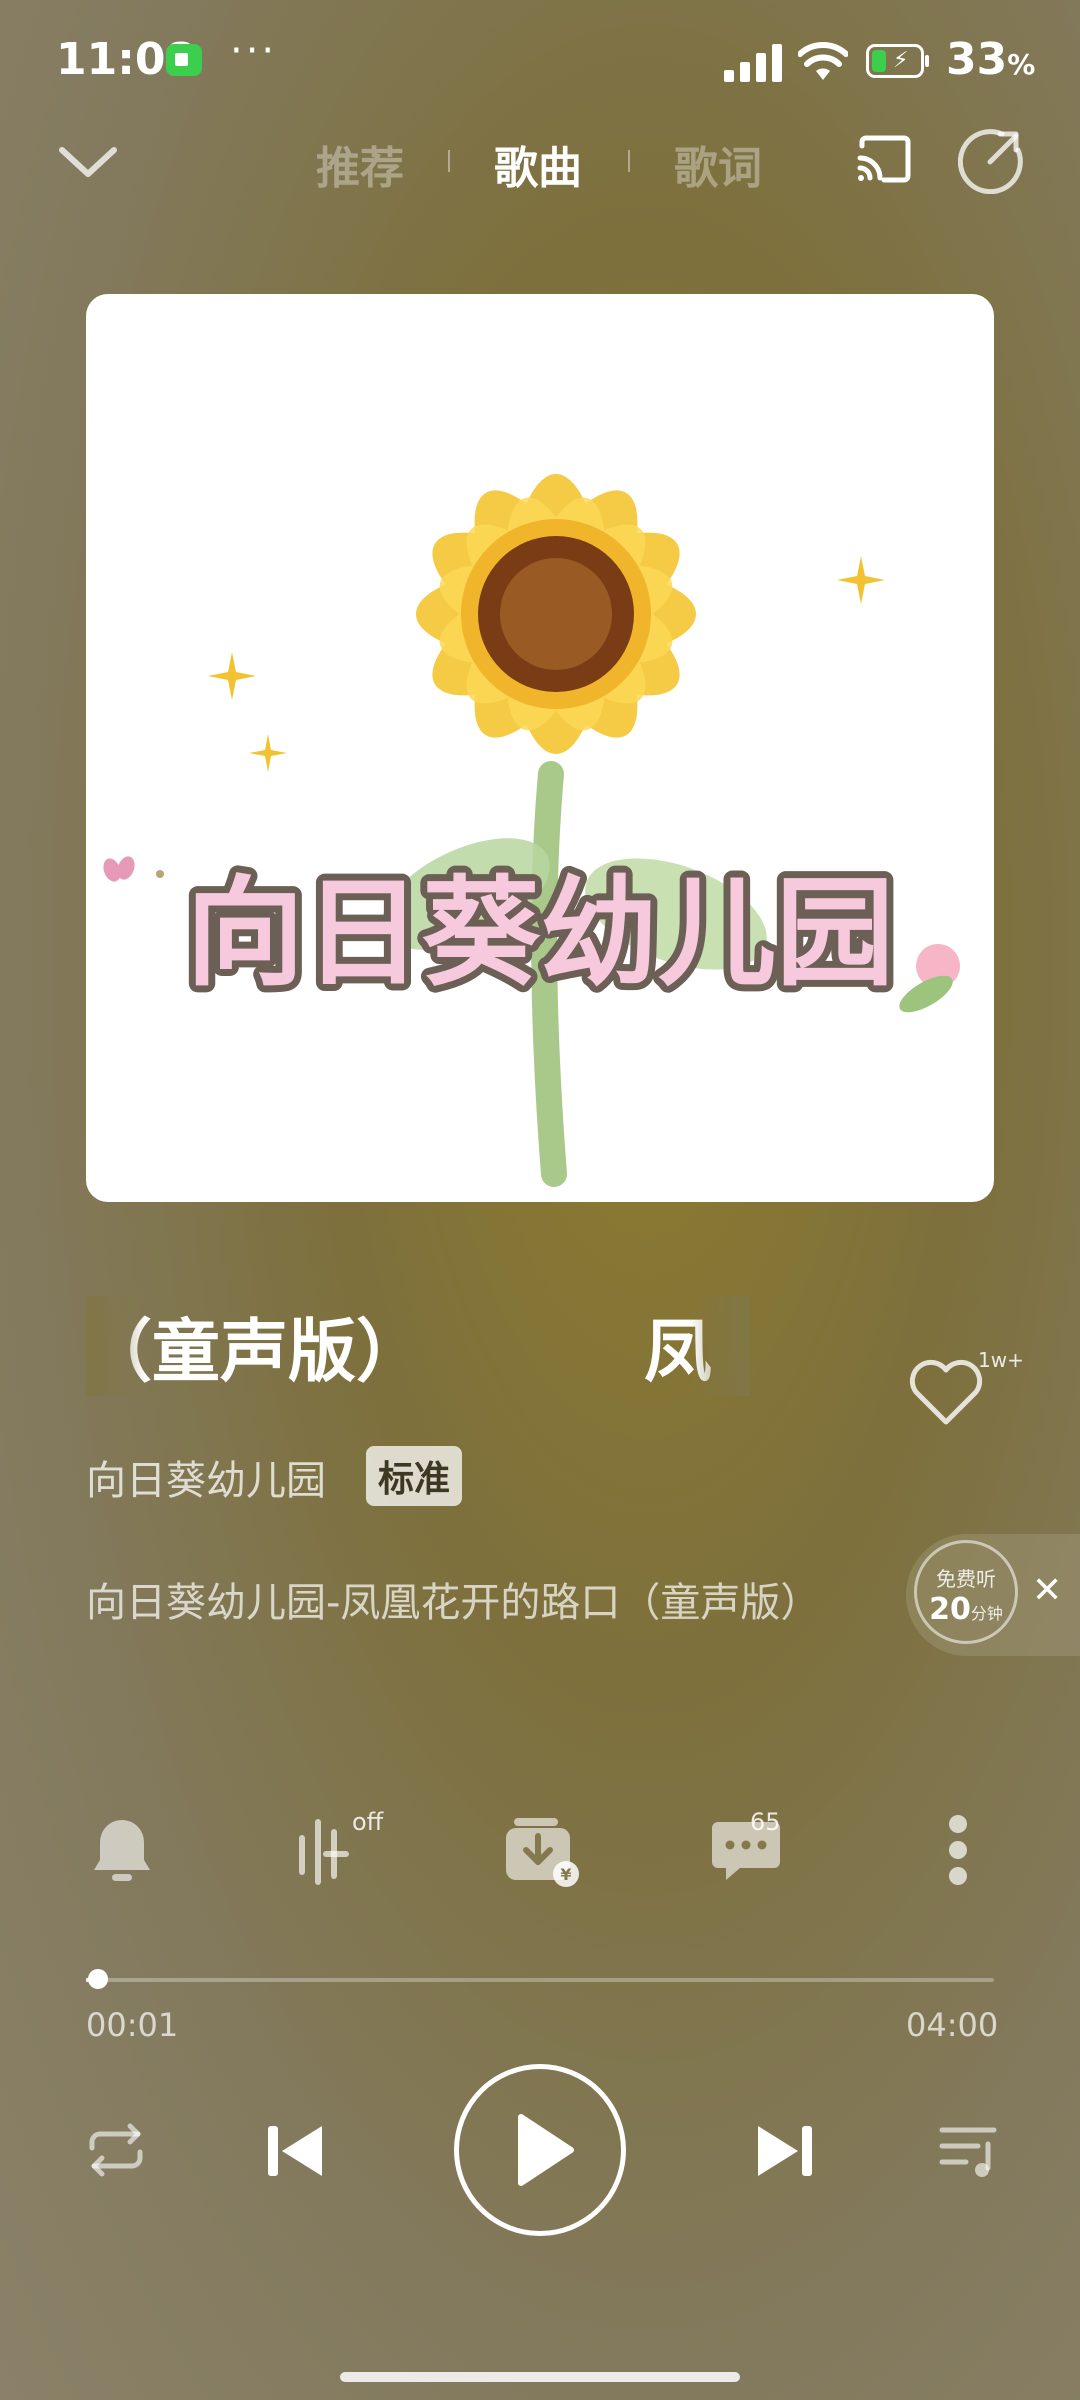  I want to click on heart-icon, so click(946, 1392).